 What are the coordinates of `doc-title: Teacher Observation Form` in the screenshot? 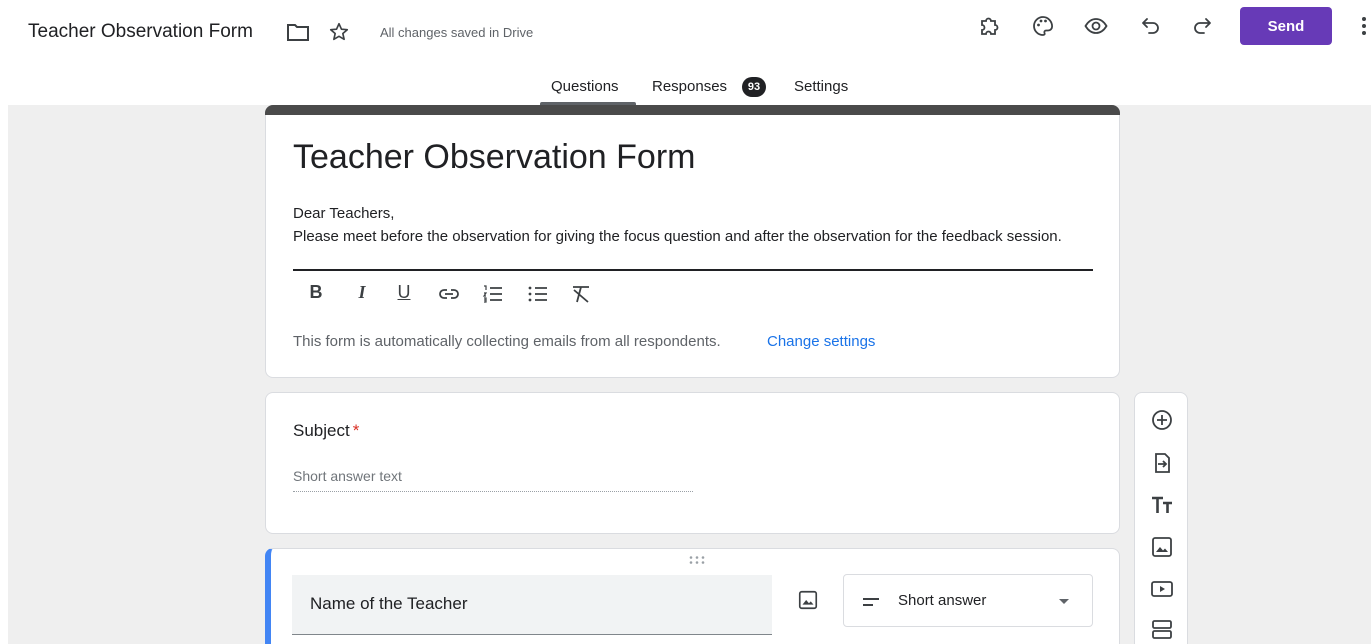 It's located at (140, 32).